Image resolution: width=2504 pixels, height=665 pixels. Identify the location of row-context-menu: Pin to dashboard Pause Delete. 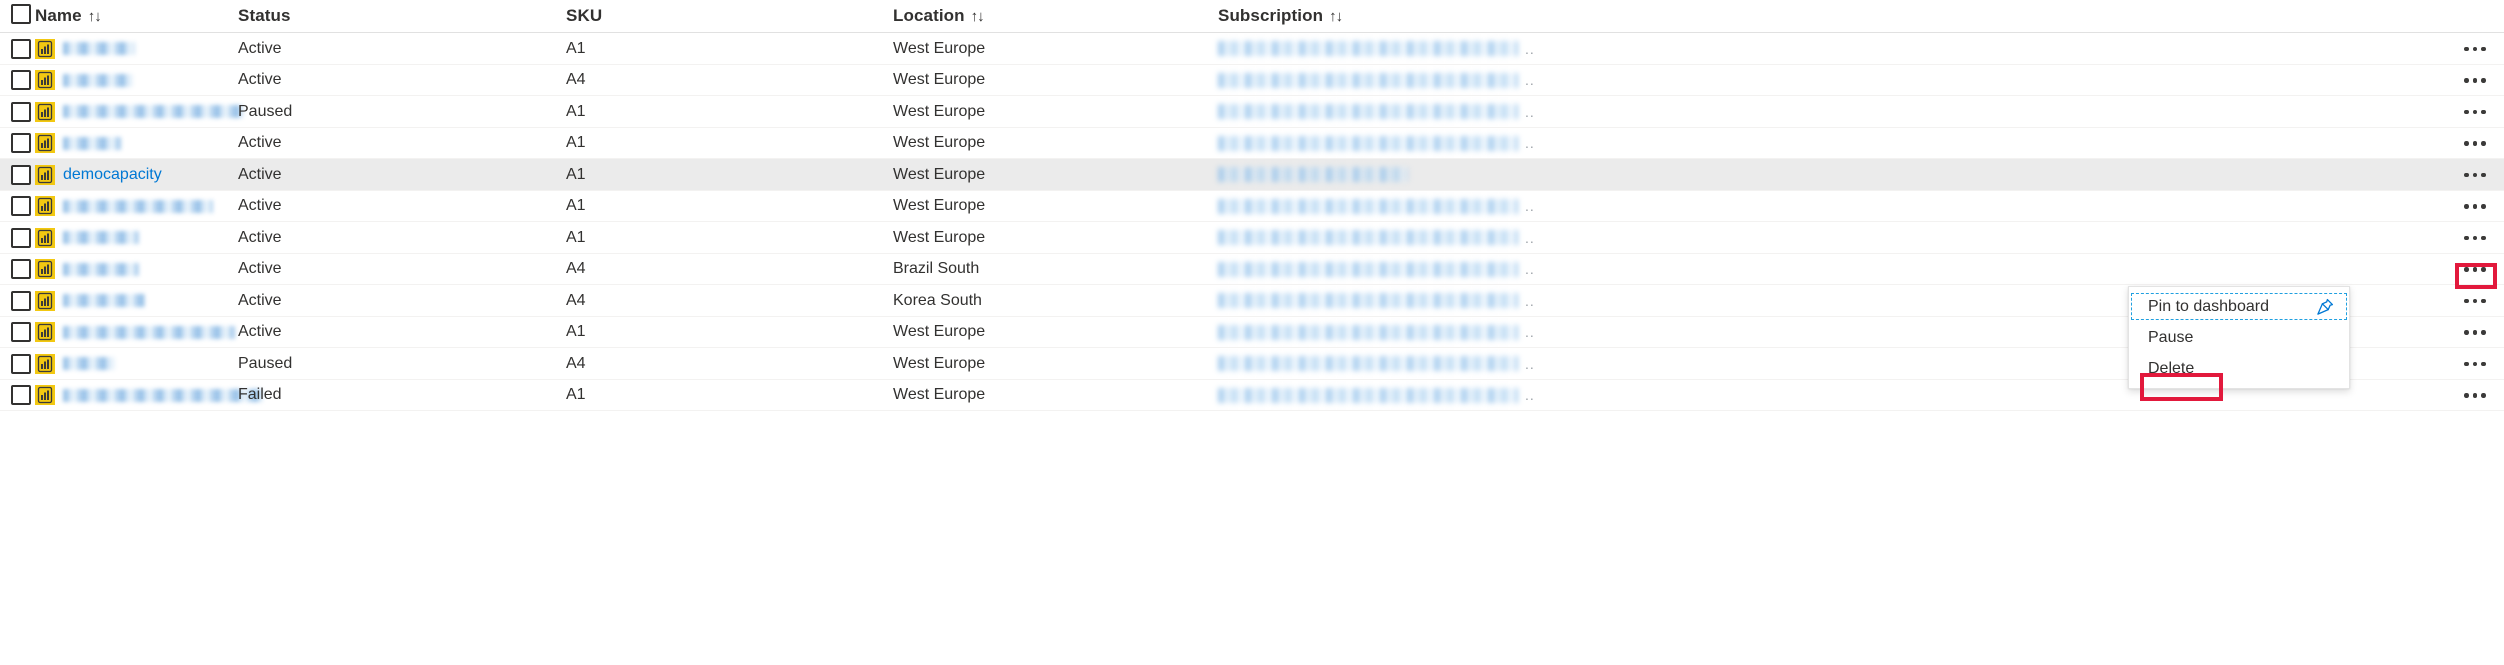
(2239, 337).